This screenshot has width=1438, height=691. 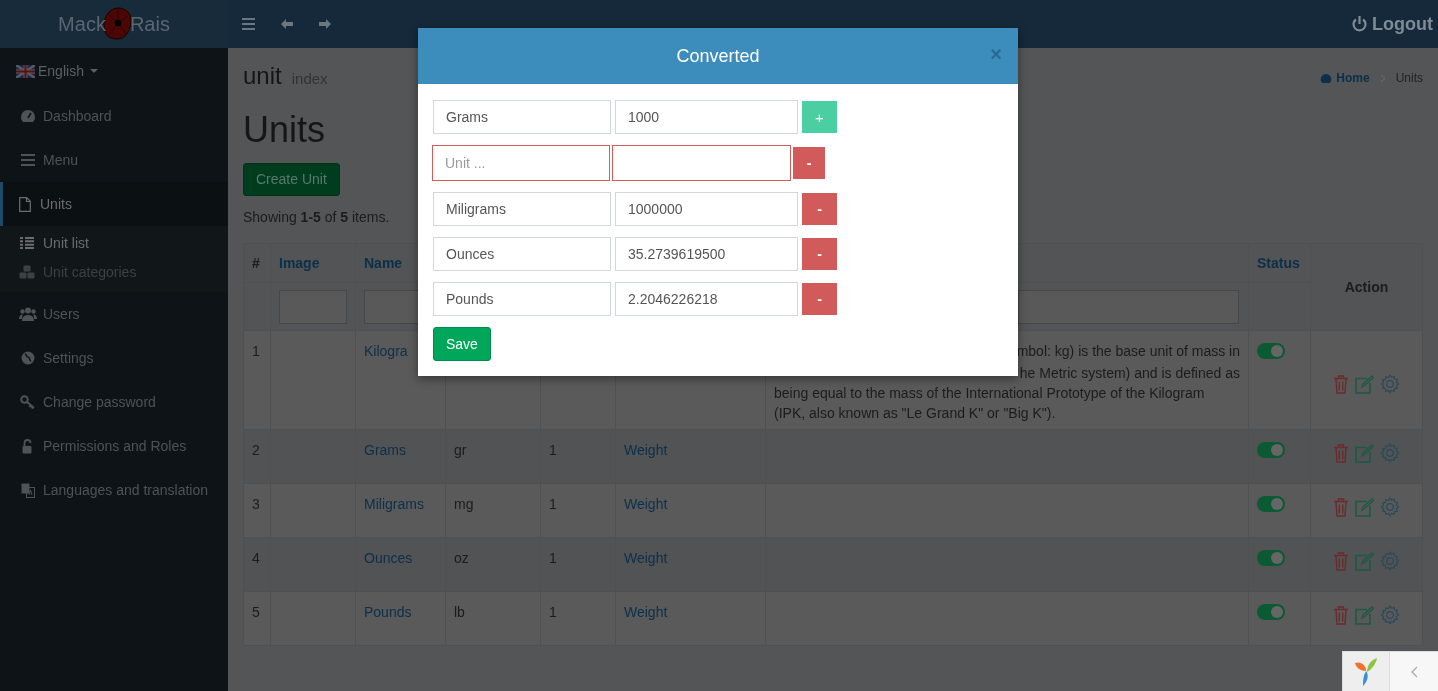 What do you see at coordinates (256, 450) in the screenshot?
I see `row-number: 2` at bounding box center [256, 450].